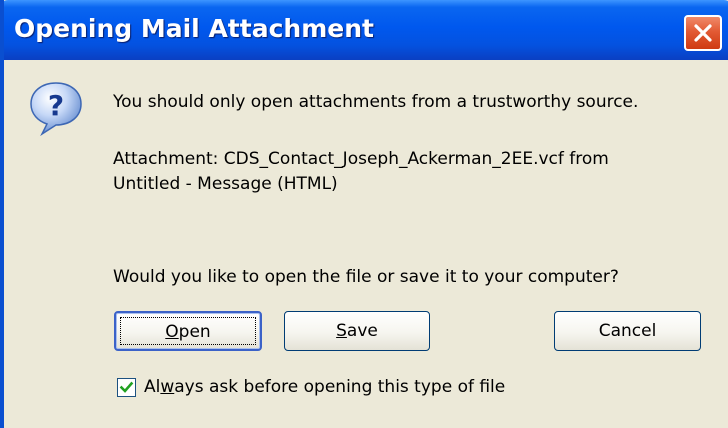 The width and height of the screenshot is (728, 428). I want to click on title-bar: Opening Mail Attachment, so click(366, 30).